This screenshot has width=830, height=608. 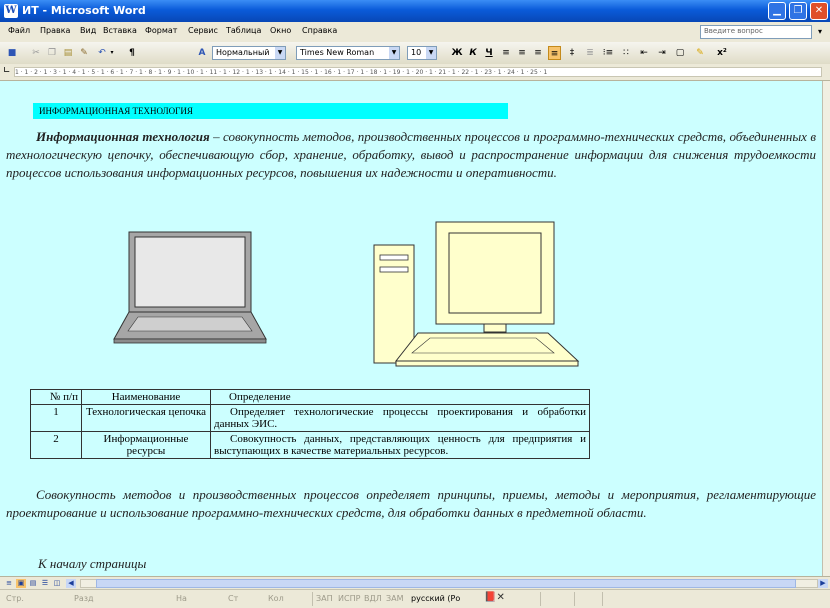 What do you see at coordinates (319, 30) in the screenshot?
I see `menu-help: Справка` at bounding box center [319, 30].